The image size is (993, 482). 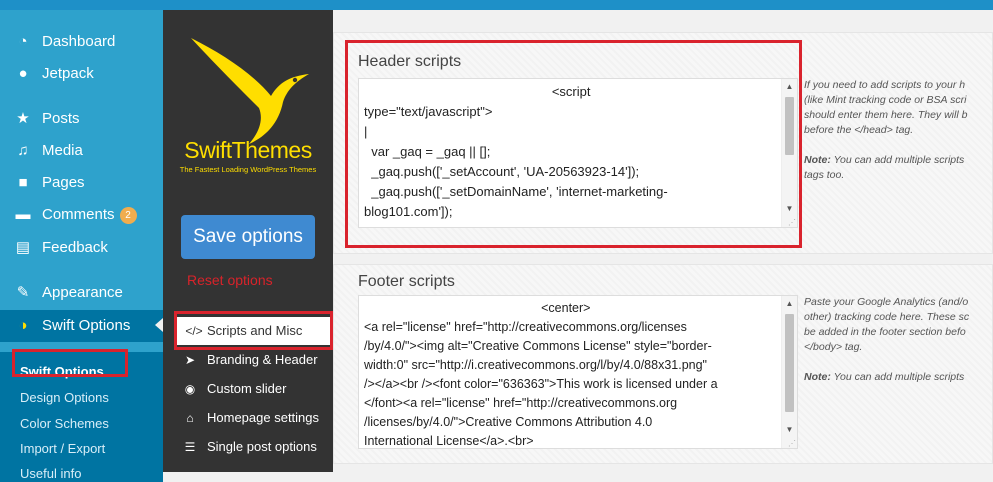 What do you see at coordinates (78, 214) in the screenshot?
I see `wp-menu-label: Comments` at bounding box center [78, 214].